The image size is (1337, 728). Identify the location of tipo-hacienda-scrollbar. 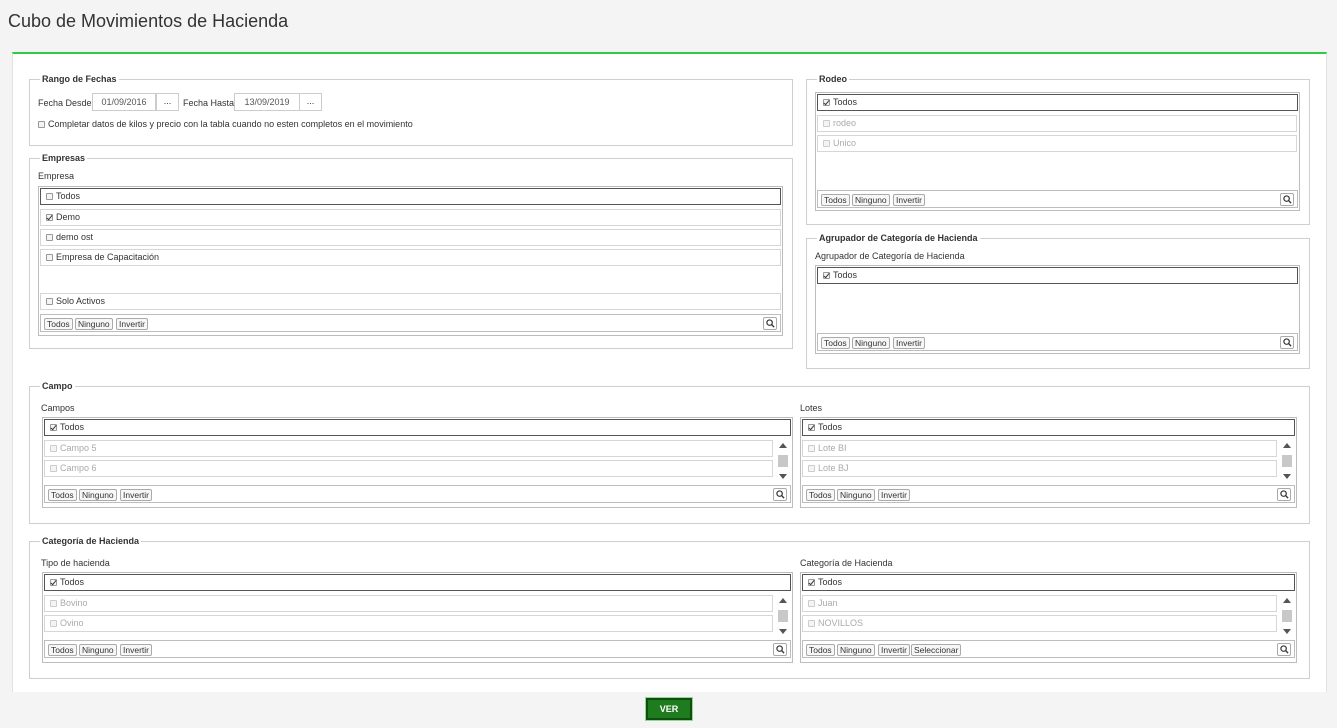
(783, 616).